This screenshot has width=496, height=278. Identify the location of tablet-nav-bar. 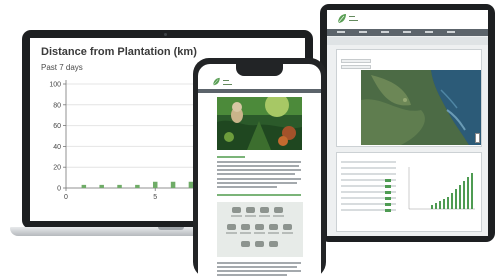
(407, 32).